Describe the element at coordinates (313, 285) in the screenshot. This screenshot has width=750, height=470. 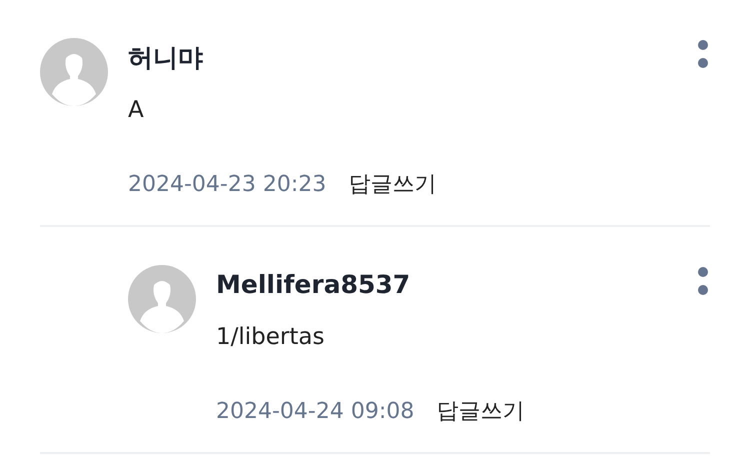
I see `author-name: Mellifera8537` at that location.